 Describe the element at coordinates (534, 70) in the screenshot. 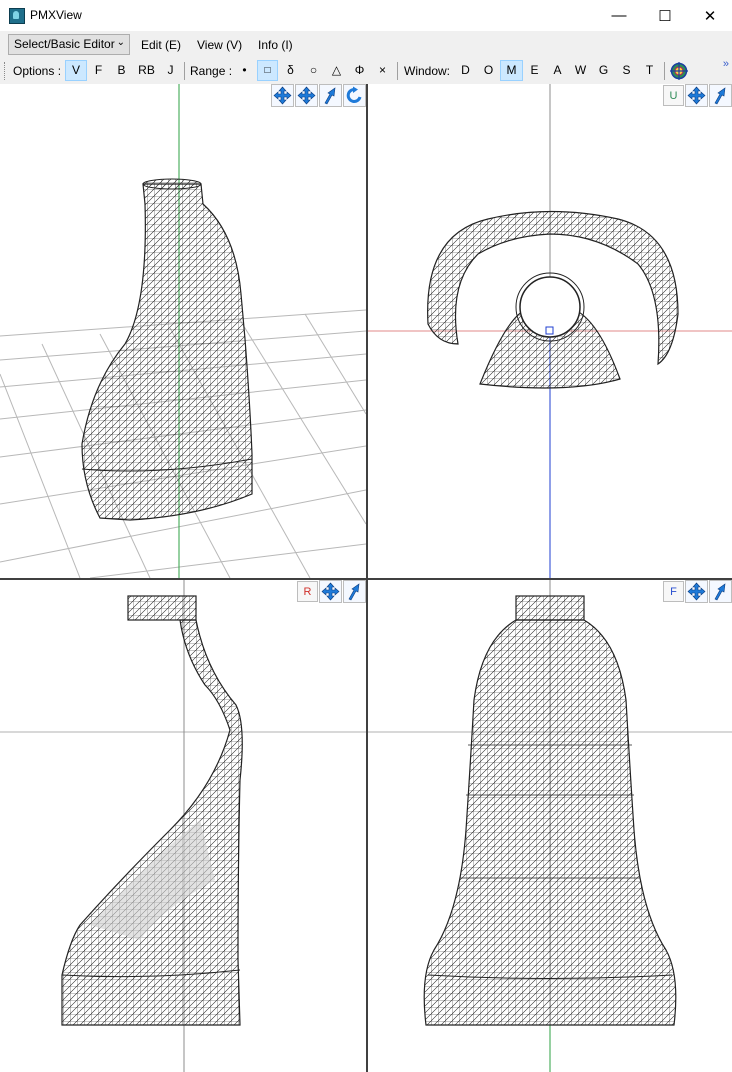

I see `window-e-button: E` at that location.